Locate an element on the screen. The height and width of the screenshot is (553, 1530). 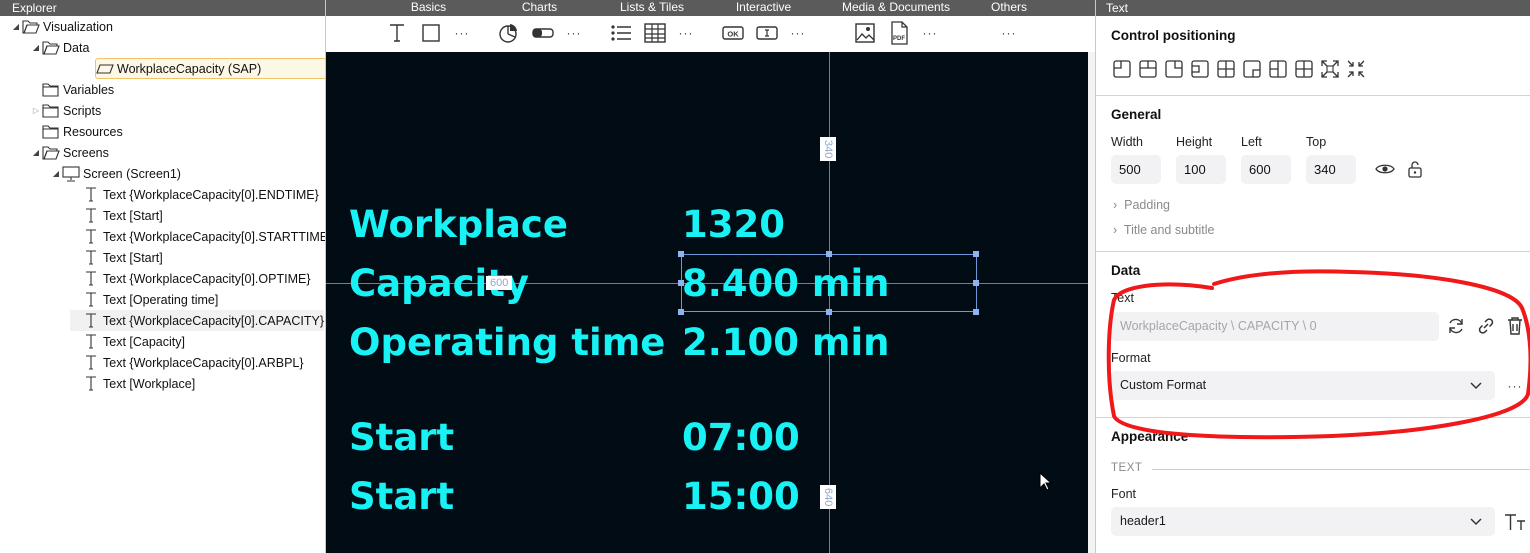
caret-right-icon: ▷ is located at coordinates (36, 110).